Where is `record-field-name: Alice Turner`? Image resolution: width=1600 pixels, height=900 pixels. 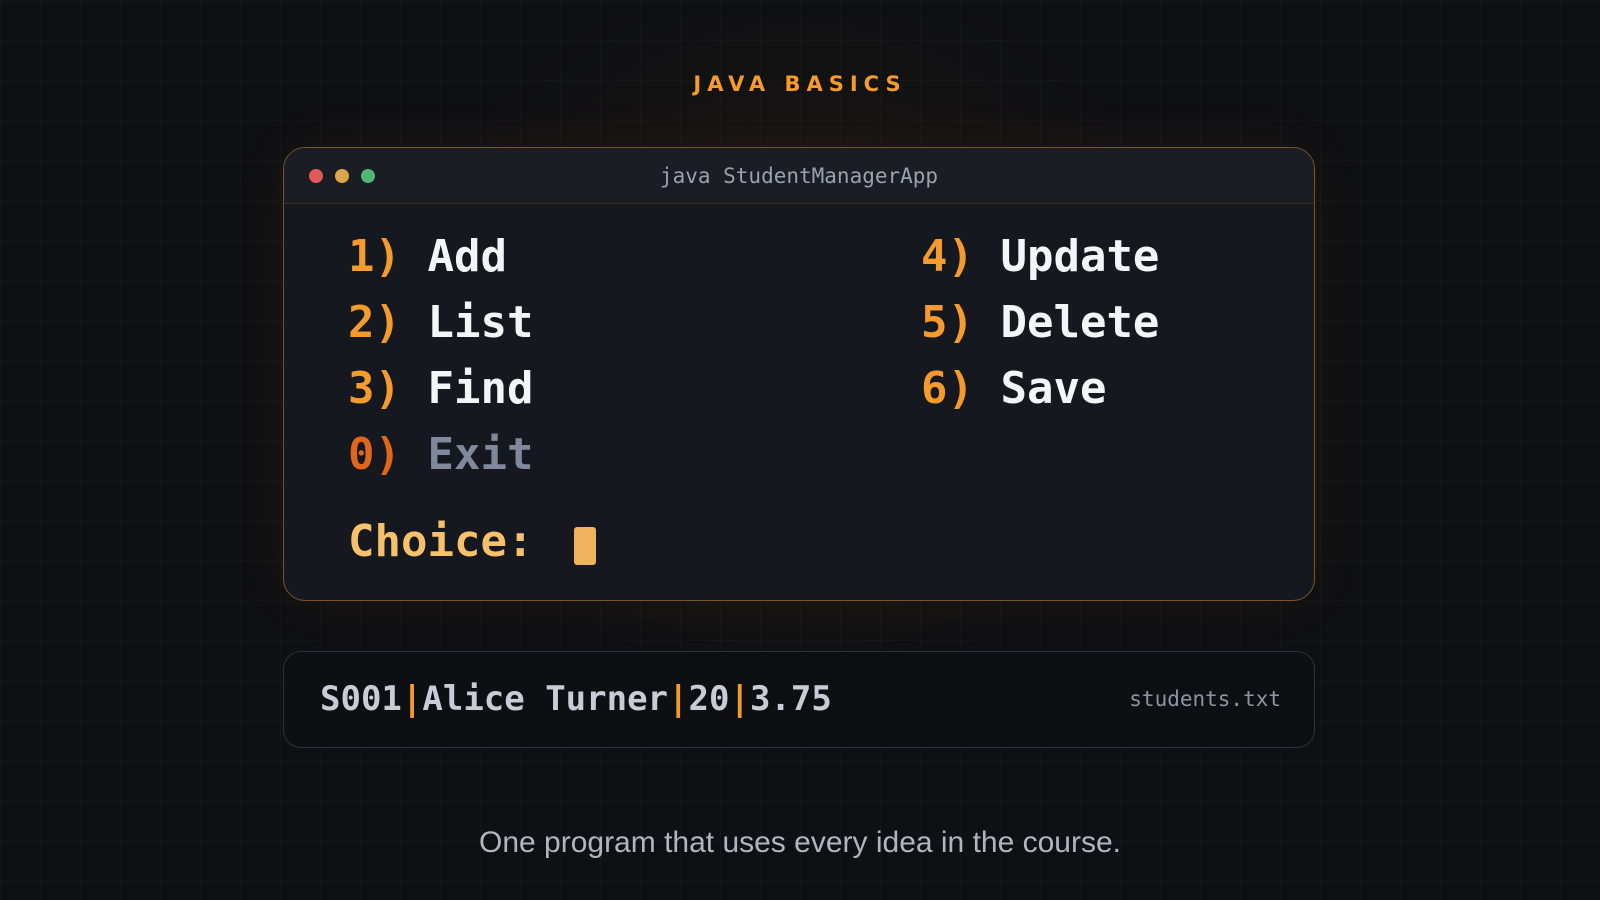
record-field-name: Alice Turner is located at coordinates (545, 699).